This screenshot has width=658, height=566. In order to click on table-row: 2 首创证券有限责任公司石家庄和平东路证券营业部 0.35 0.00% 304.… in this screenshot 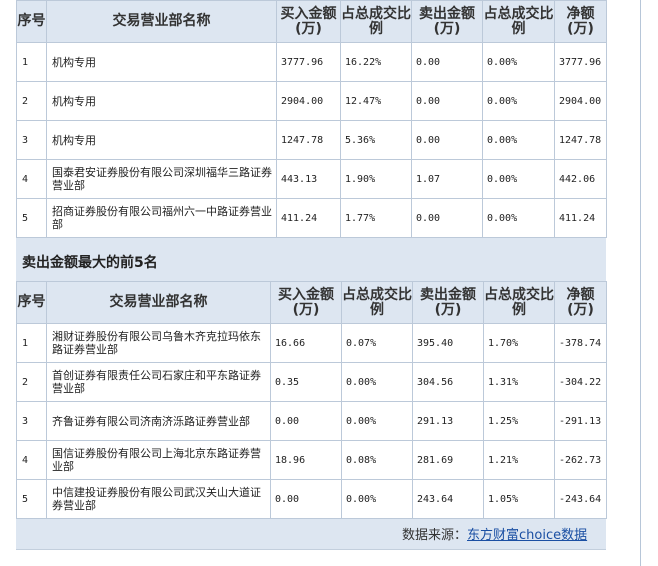, I will do `click(311, 382)`.